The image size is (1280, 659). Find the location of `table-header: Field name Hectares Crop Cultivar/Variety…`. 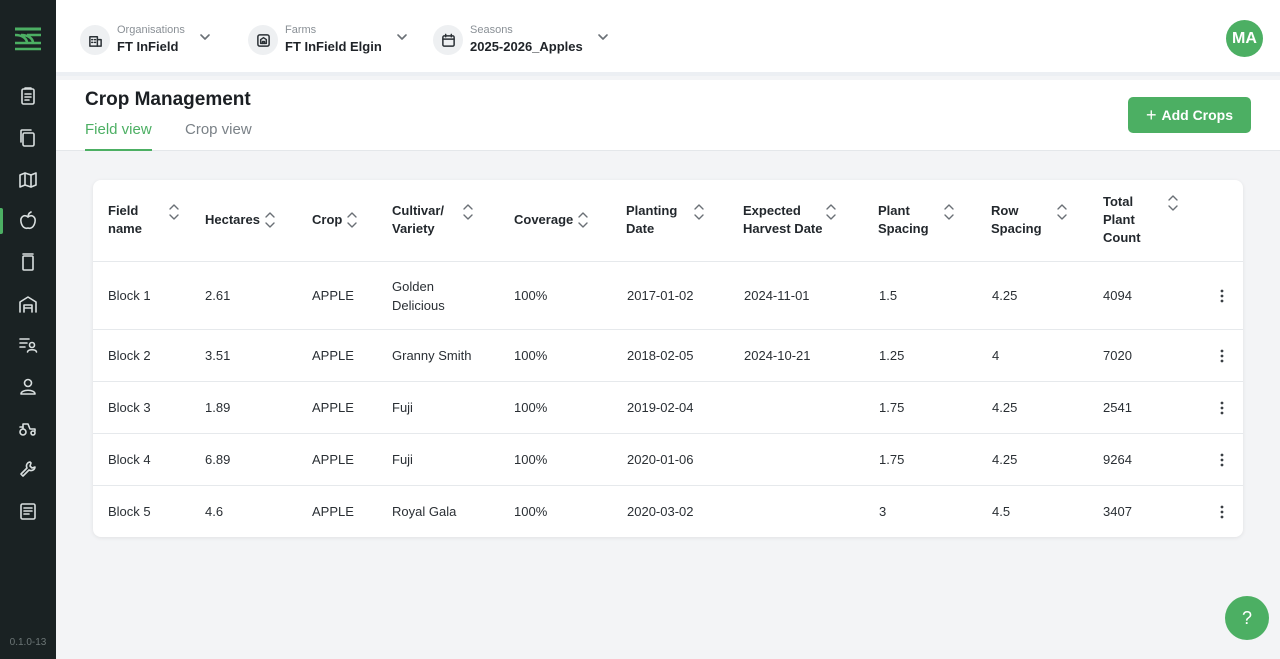

table-header: Field name Hectares Crop Cultivar/Variety… is located at coordinates (668, 221).